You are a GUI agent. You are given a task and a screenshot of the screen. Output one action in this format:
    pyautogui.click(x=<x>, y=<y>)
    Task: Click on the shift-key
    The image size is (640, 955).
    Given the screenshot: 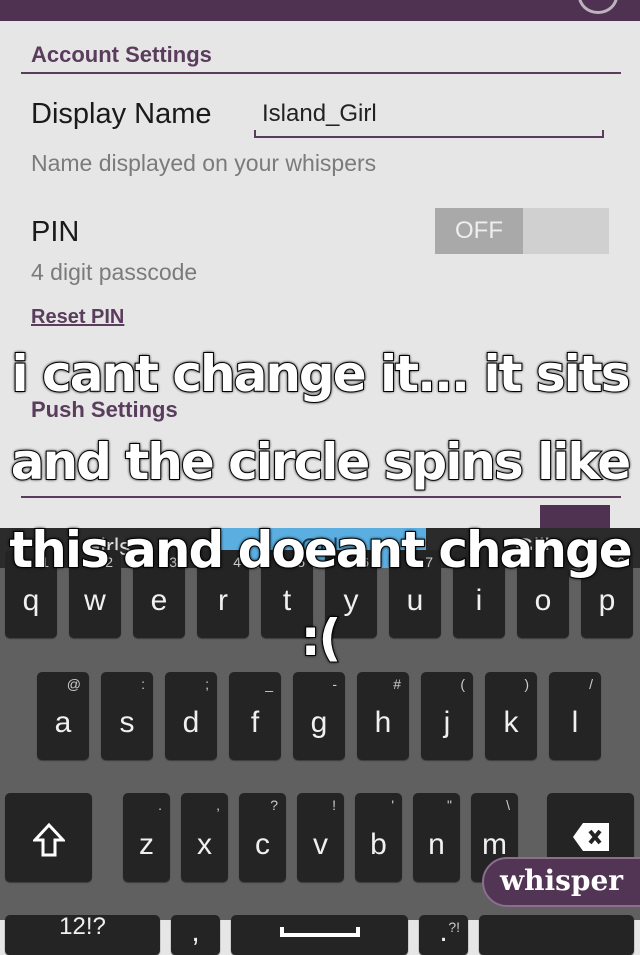 What is the action you would take?
    pyautogui.click(x=48, y=837)
    